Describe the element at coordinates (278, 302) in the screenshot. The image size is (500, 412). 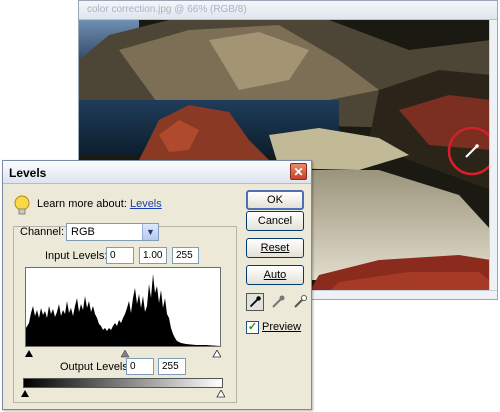
I see `gray-eyedropper-icon` at that location.